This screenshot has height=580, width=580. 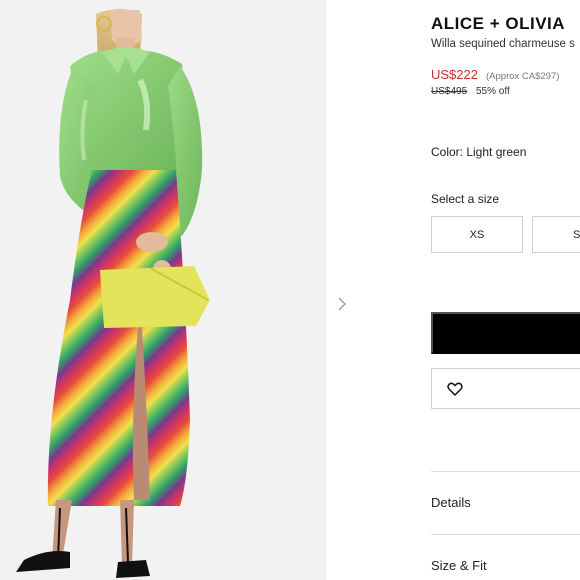 What do you see at coordinates (493, 91) in the screenshot?
I see `discount-badge: 55% off` at bounding box center [493, 91].